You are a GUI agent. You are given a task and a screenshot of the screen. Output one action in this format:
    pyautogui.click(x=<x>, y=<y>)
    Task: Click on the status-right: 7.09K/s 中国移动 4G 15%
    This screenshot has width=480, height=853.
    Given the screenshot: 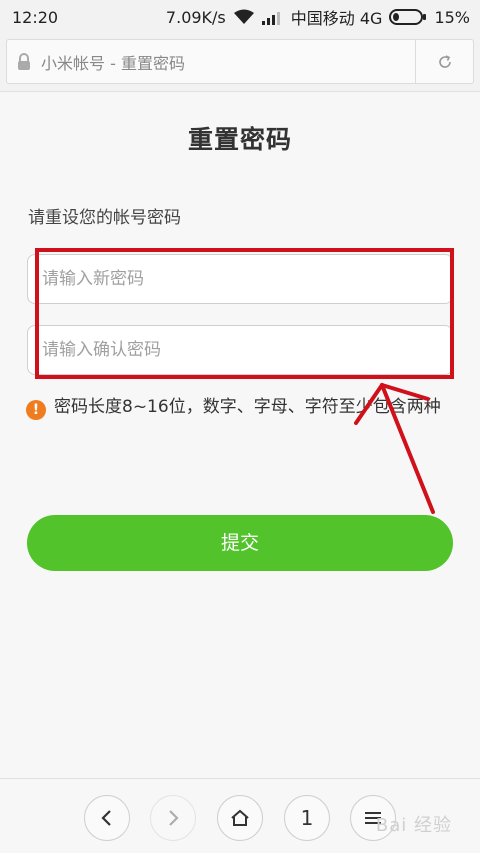 What is the action you would take?
    pyautogui.click(x=318, y=17)
    